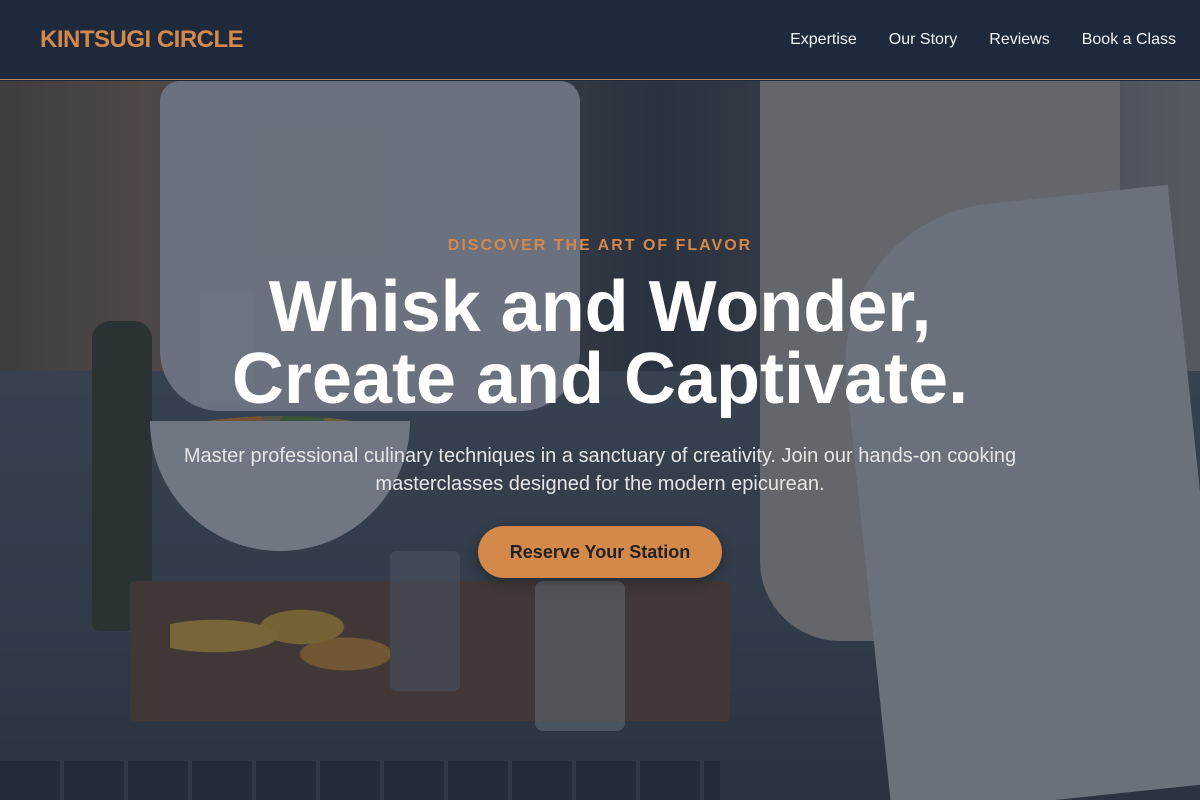  What do you see at coordinates (923, 40) in the screenshot?
I see `nav-link-our-story: Our Story` at bounding box center [923, 40].